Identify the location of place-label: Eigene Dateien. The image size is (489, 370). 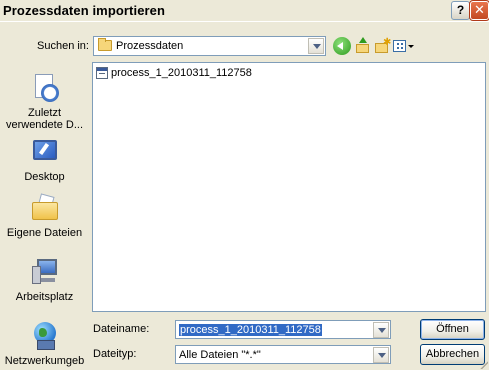
(44, 233).